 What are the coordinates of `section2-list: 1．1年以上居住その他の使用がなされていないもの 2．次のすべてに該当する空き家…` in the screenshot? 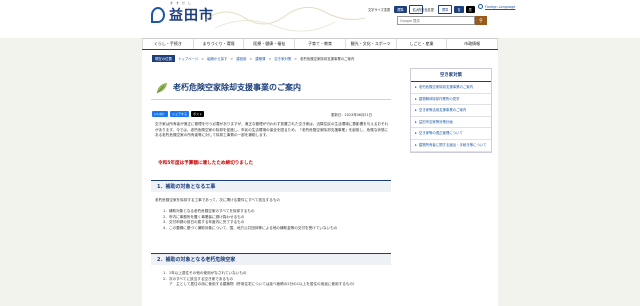 It's located at (277, 279).